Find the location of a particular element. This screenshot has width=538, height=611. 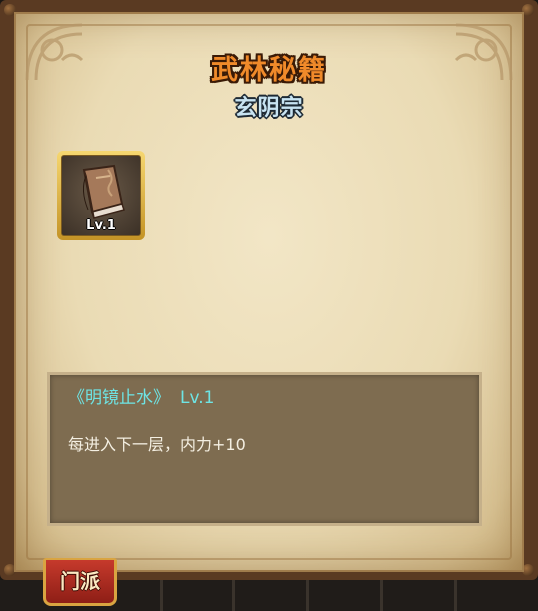

skill-effect: 每进入下一层，内力+10 is located at coordinates (157, 444).